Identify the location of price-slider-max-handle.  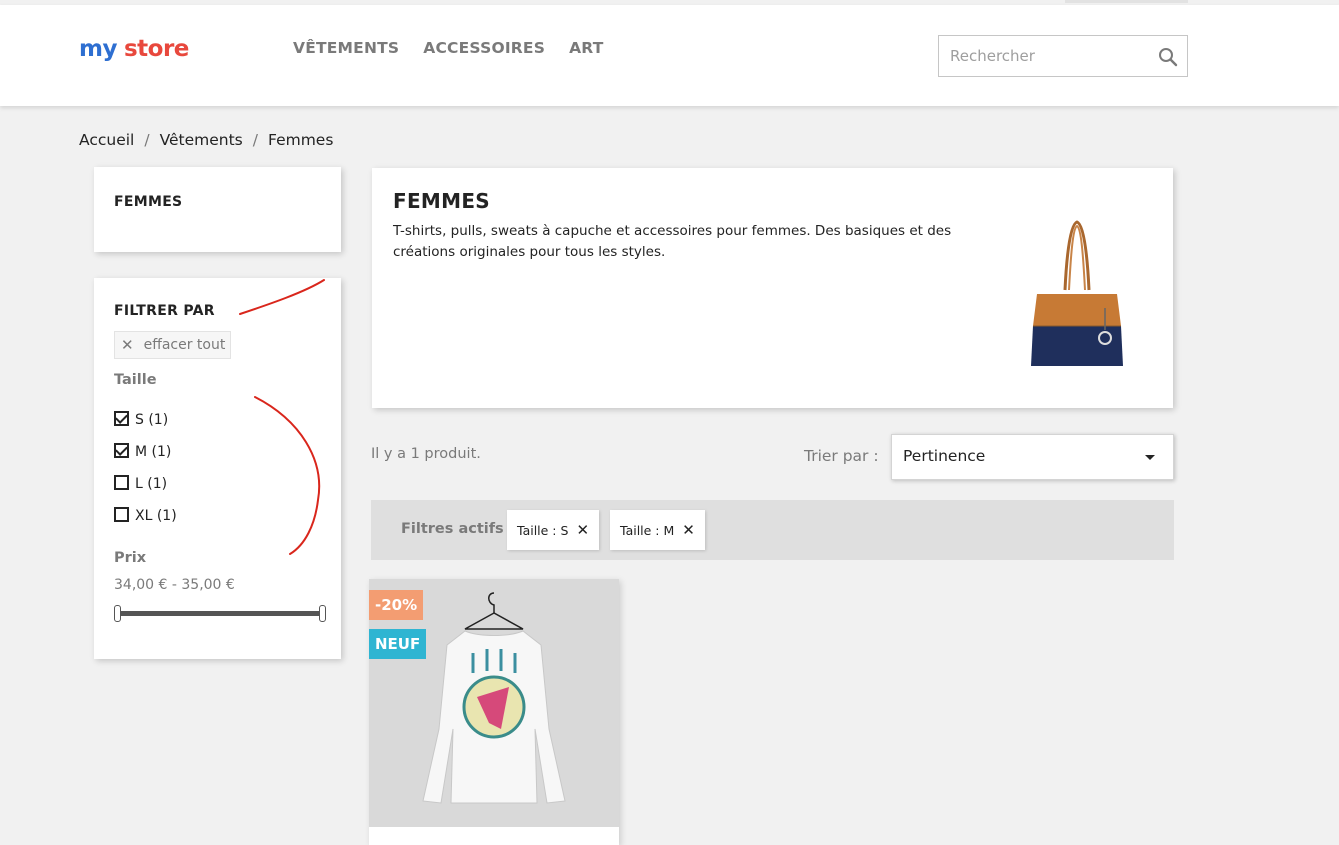
(322, 613).